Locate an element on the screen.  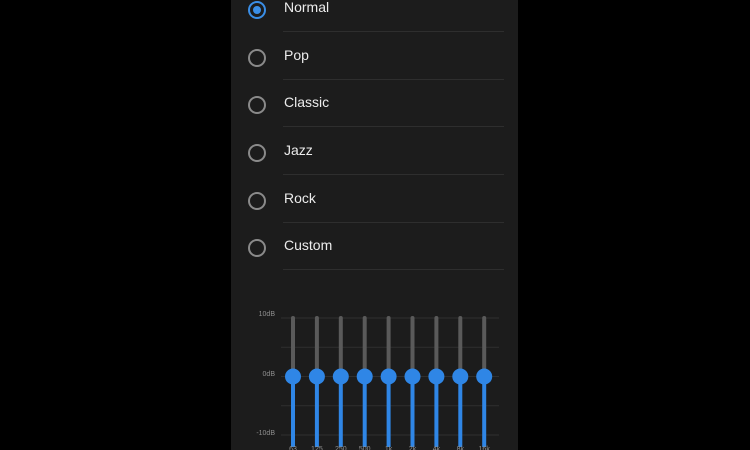
preset-label: Normal is located at coordinates (307, 7).